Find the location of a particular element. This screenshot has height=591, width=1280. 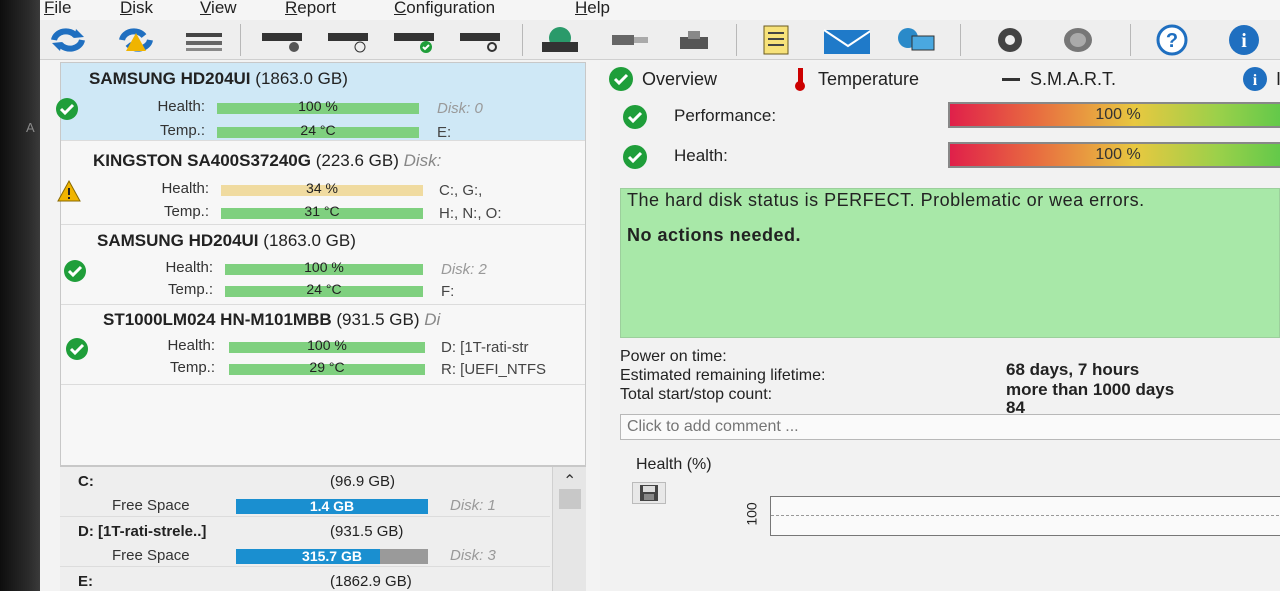

notes-icon is located at coordinates (776, 40).